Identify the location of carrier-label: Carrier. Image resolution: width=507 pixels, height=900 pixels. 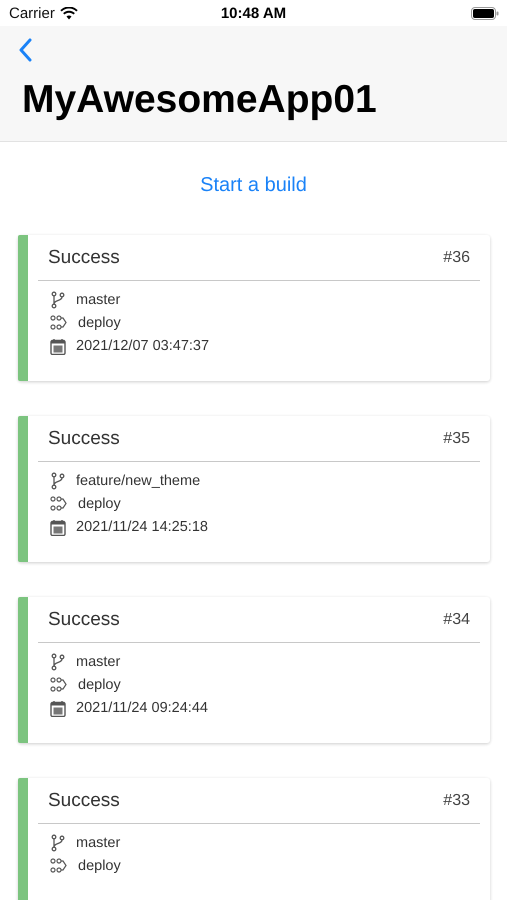
(32, 13).